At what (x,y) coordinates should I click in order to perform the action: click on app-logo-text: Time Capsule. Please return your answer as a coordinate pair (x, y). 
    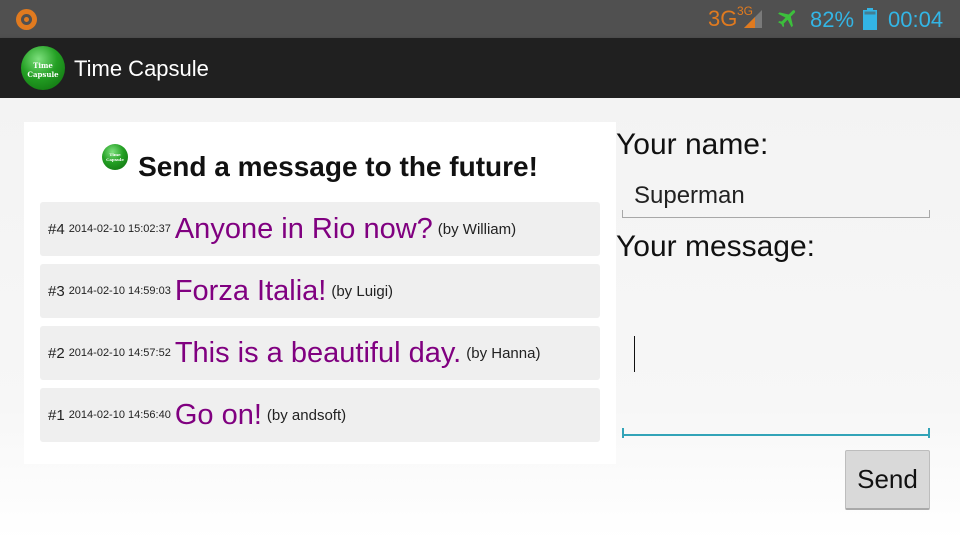
    Looking at the image, I should click on (43, 70).